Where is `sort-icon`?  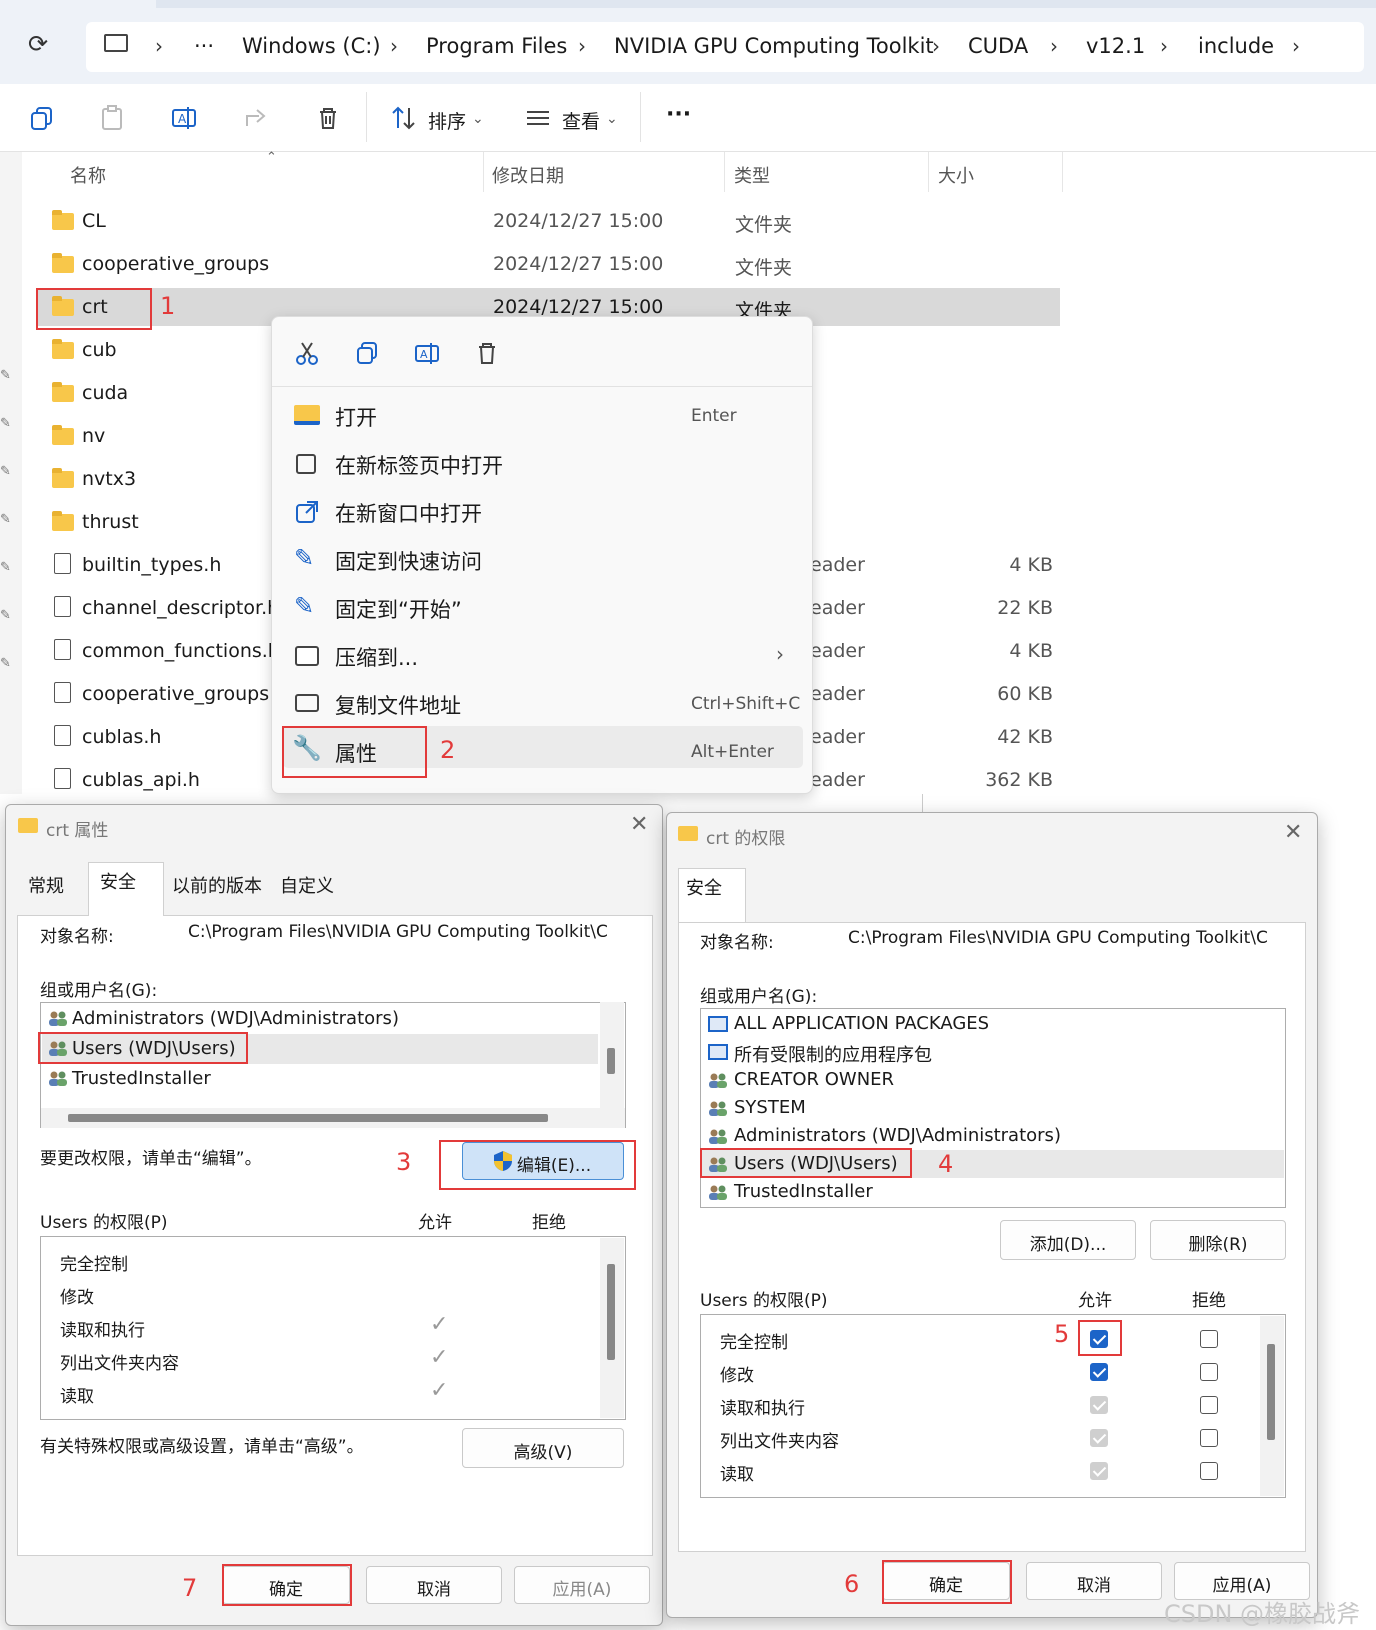 sort-icon is located at coordinates (404, 118).